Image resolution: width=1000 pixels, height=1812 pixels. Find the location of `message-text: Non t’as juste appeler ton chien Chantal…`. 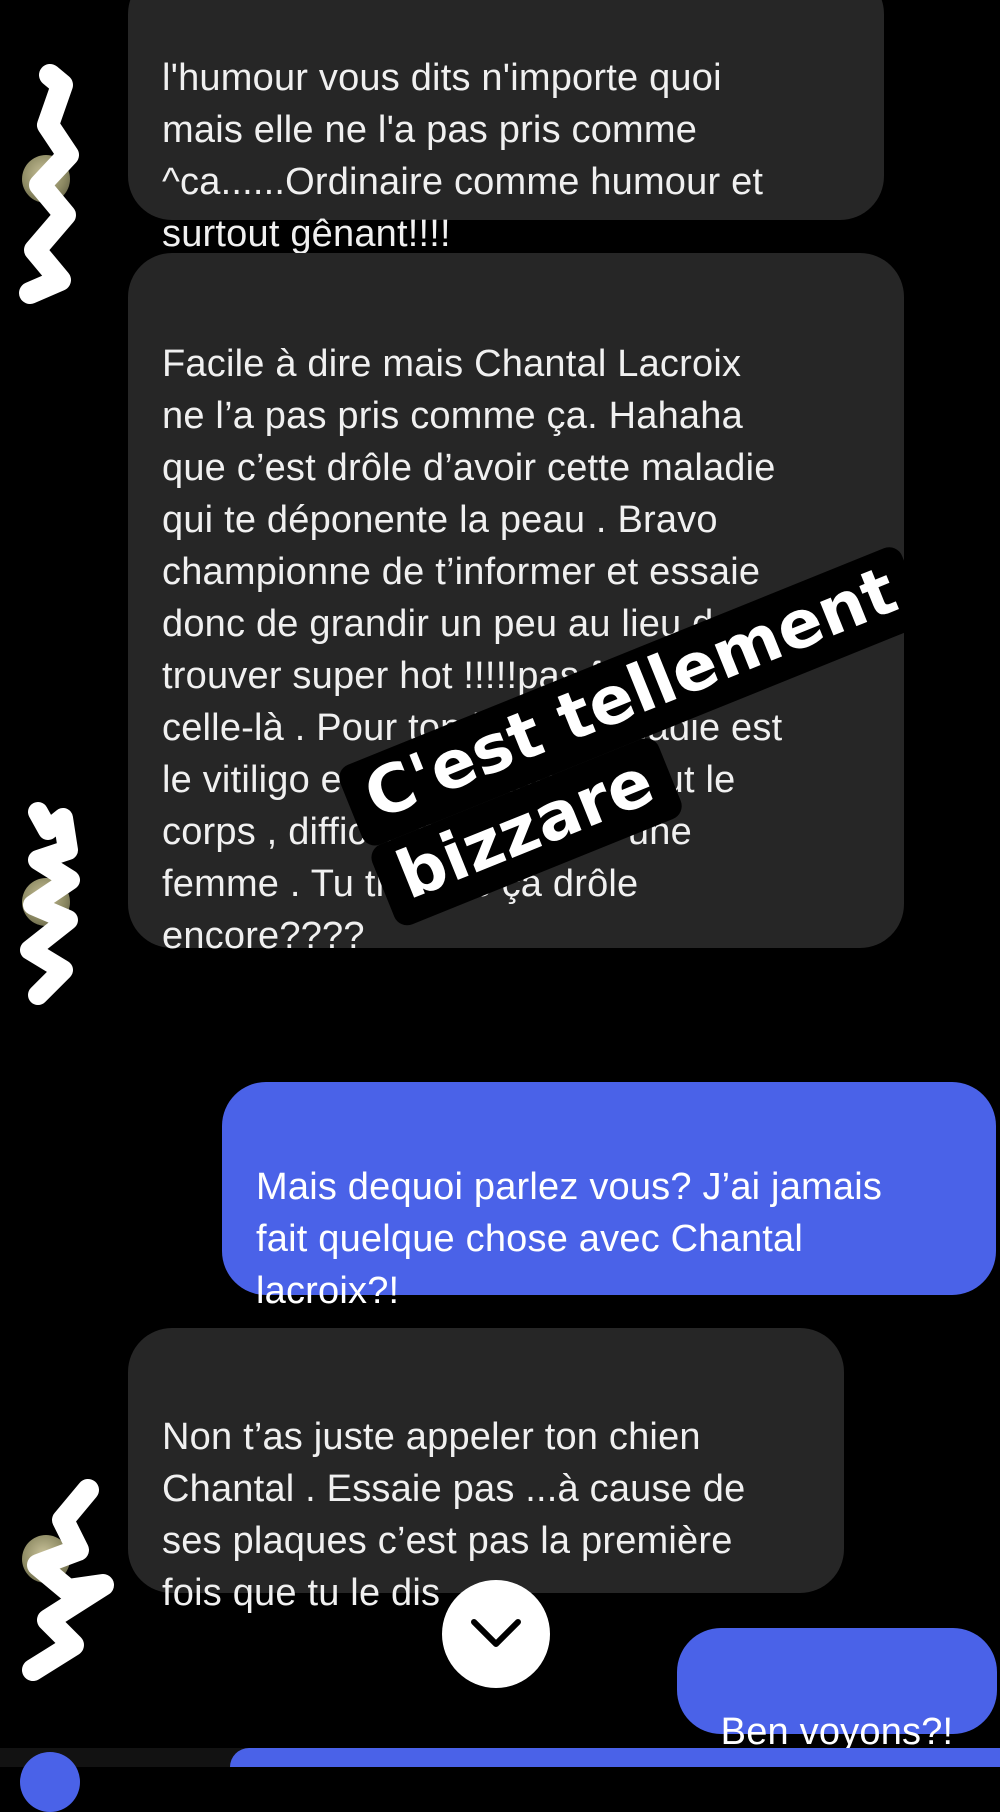

message-text: Non t’as juste appeler ton chien Chantal… is located at coordinates (454, 1515).